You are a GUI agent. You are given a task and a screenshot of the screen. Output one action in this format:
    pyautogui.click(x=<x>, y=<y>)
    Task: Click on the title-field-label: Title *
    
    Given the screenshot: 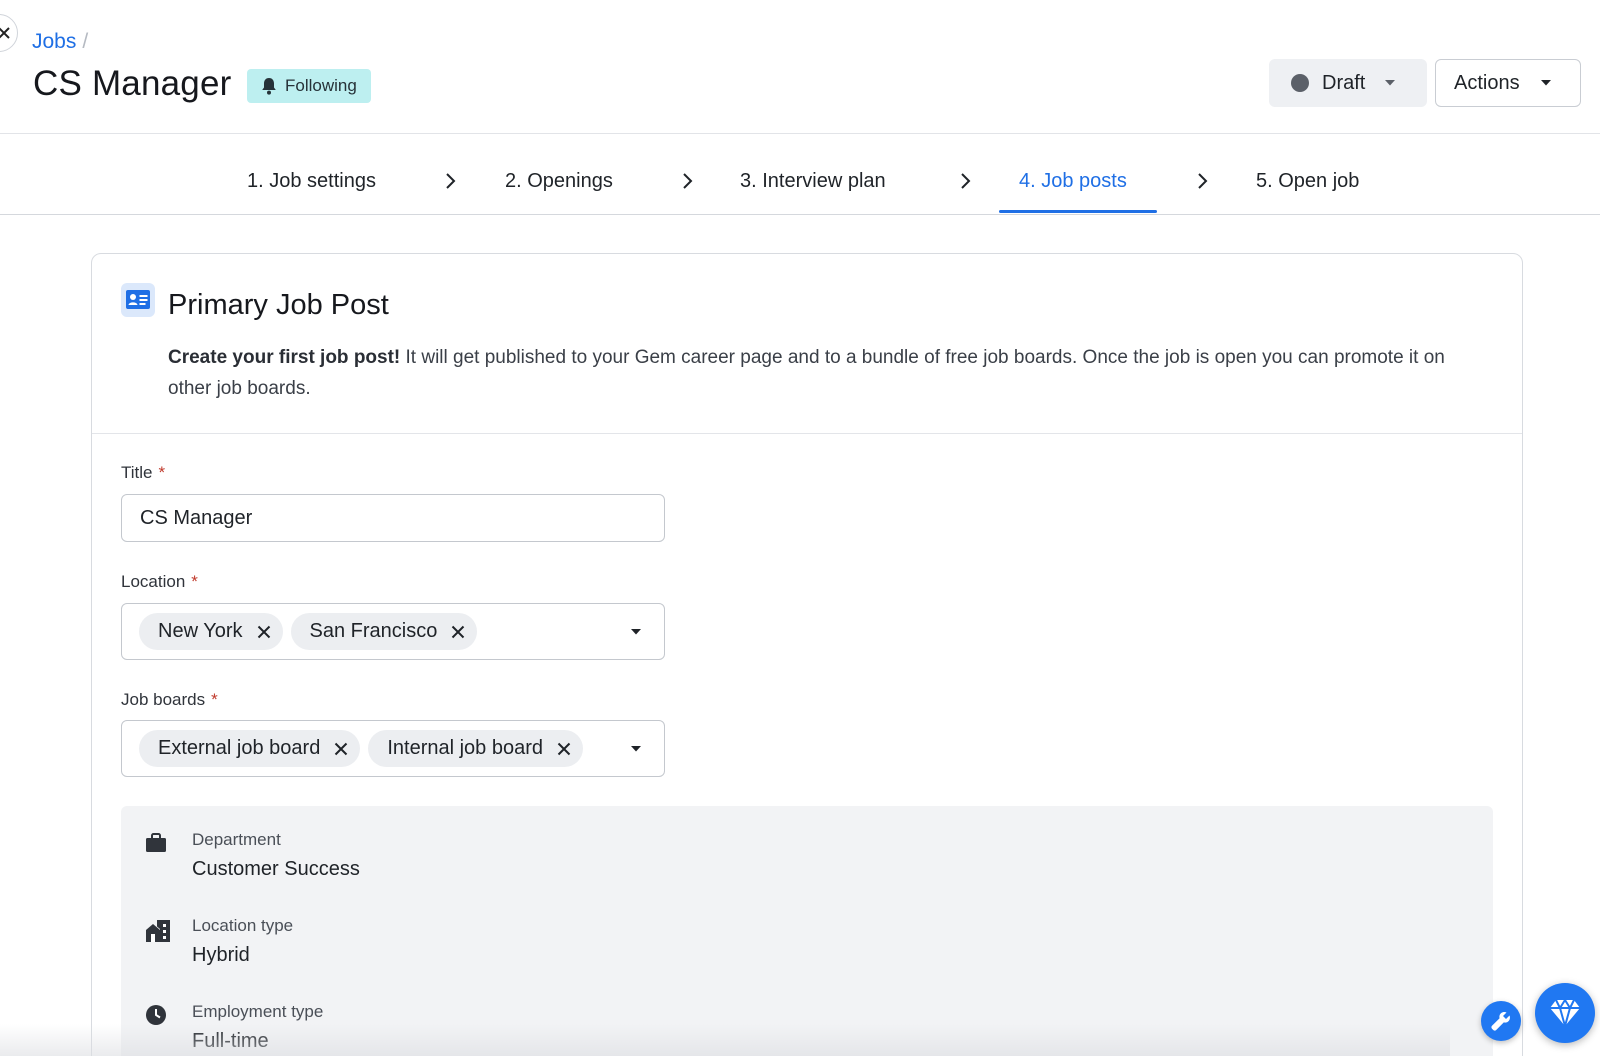 What is the action you would take?
    pyautogui.click(x=143, y=472)
    